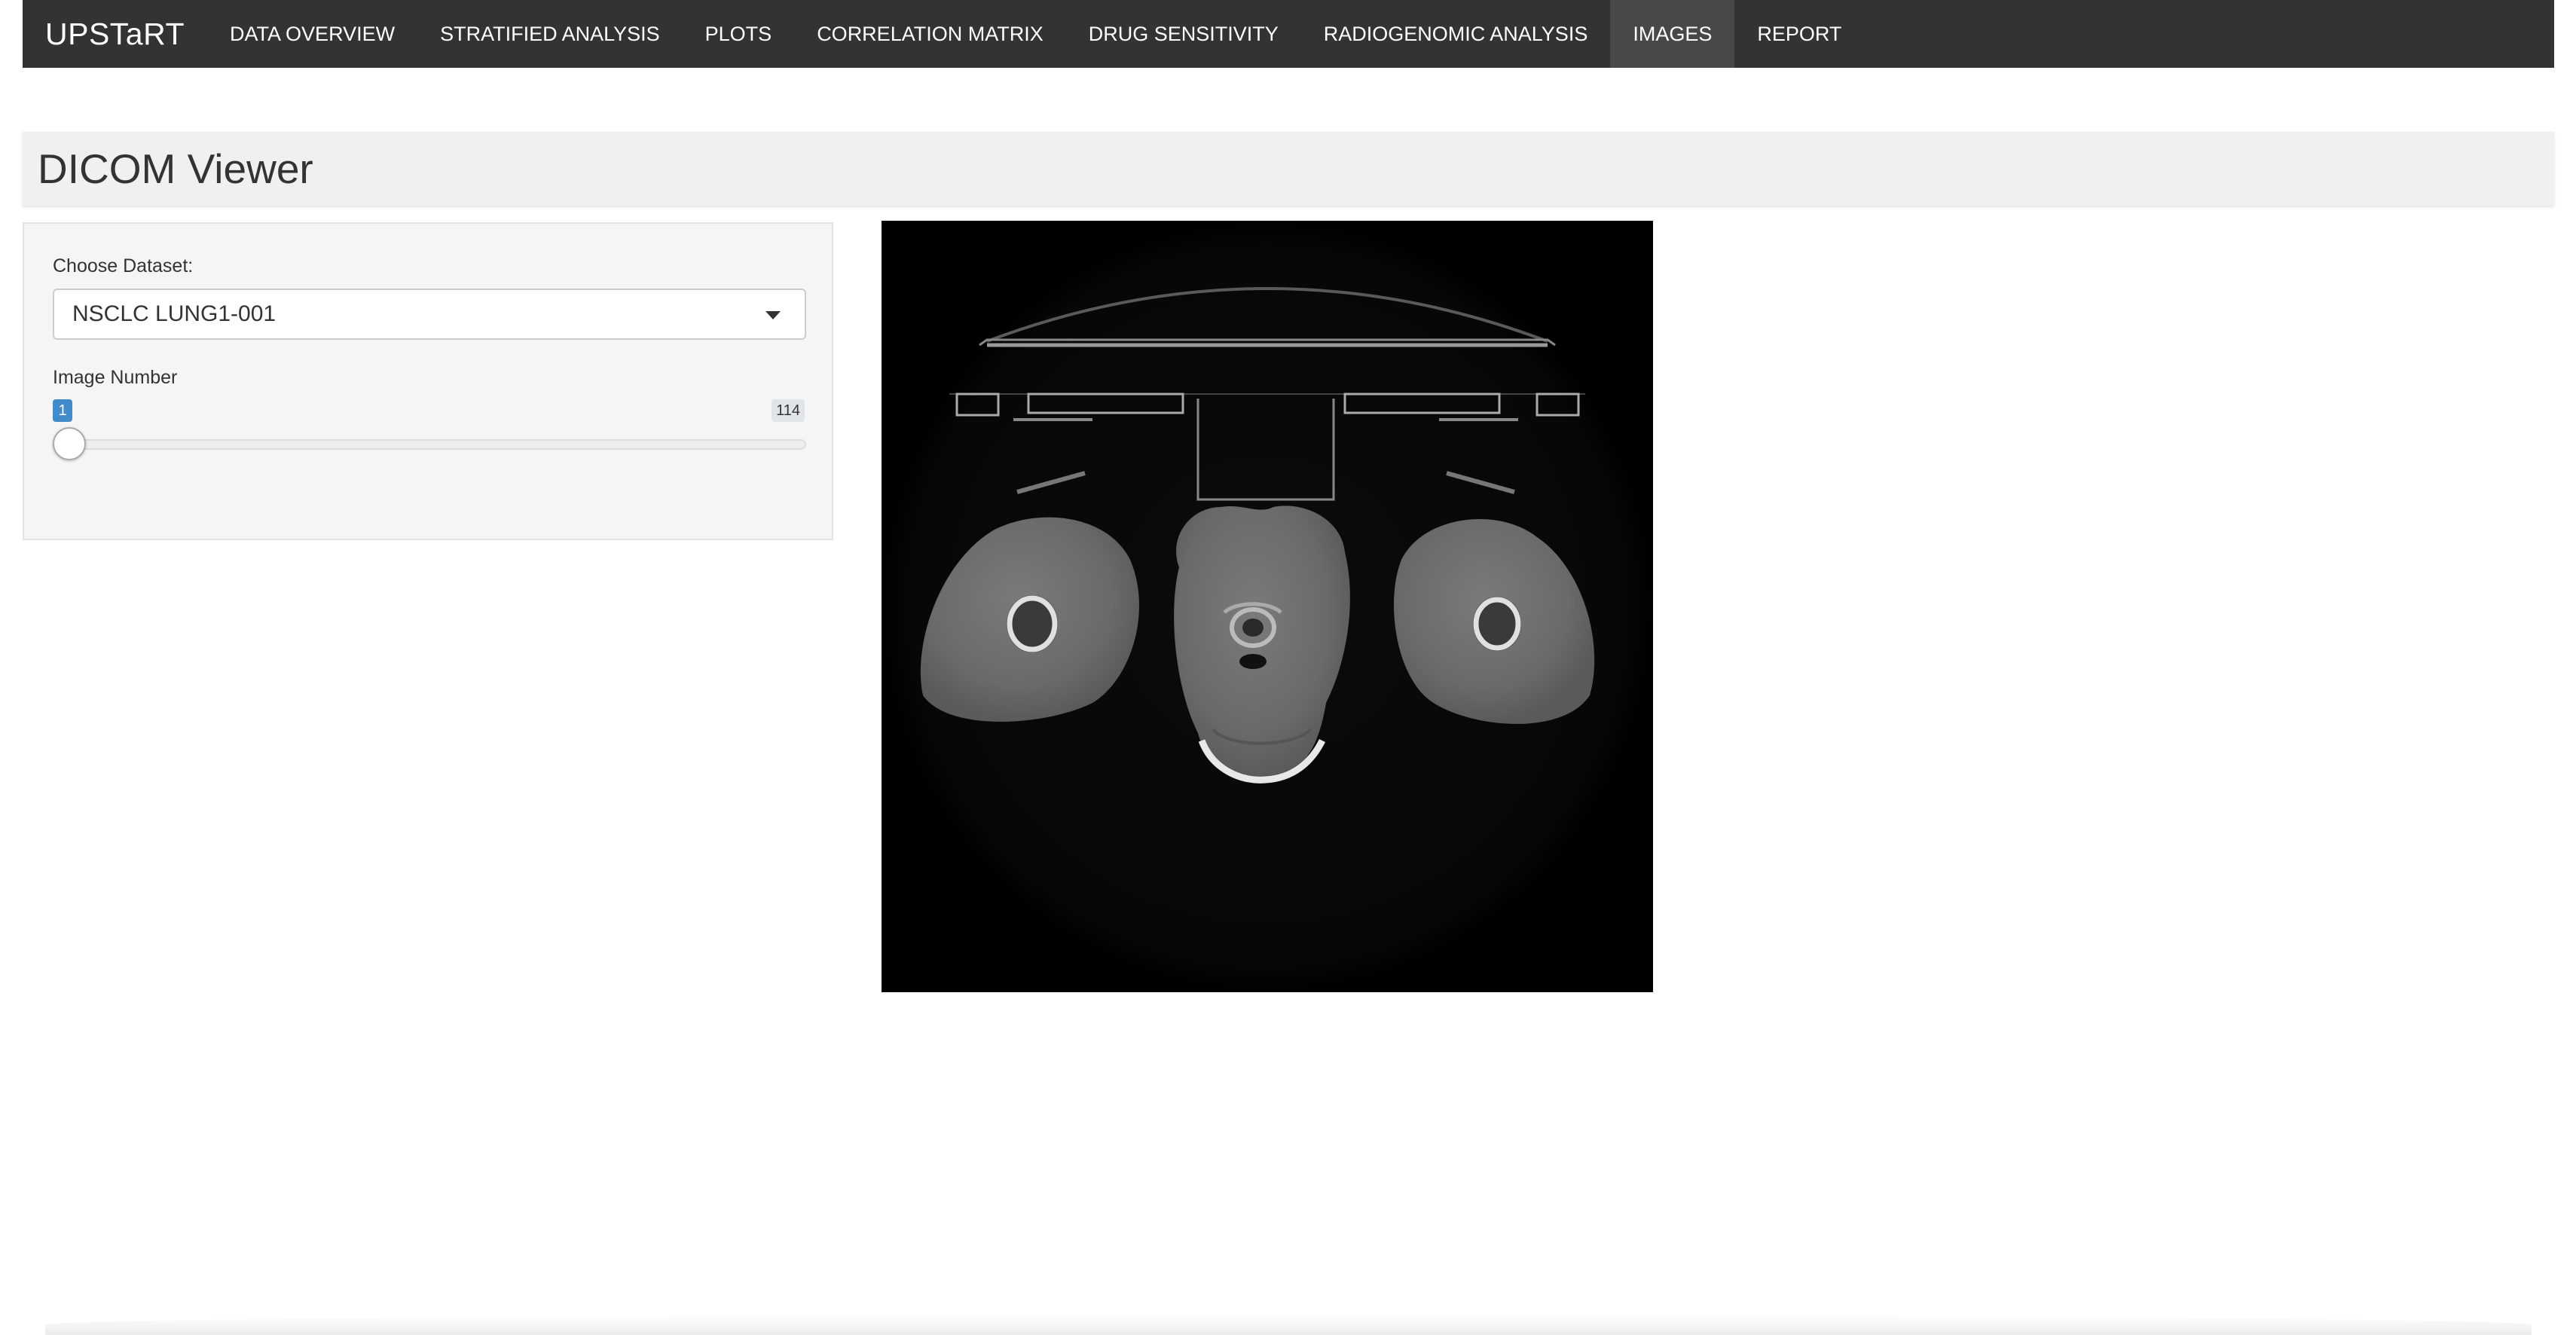 Image resolution: width=2576 pixels, height=1335 pixels. Describe the element at coordinates (69, 443) in the screenshot. I see `image-number-slider-handle` at that location.